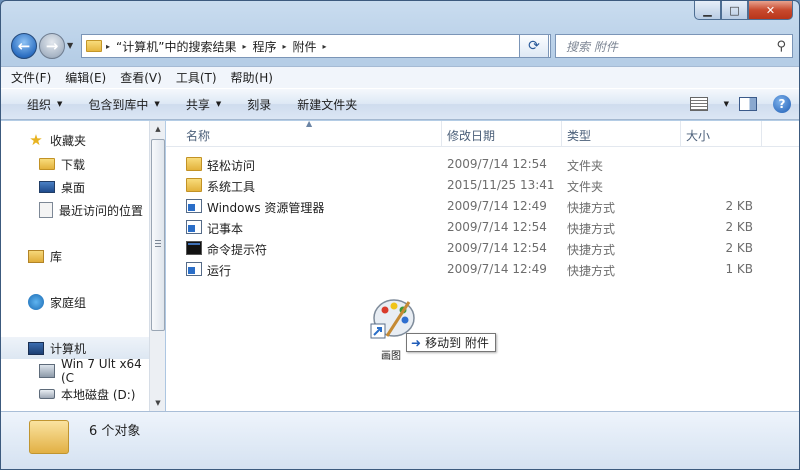  Describe the element at coordinates (231, 166) in the screenshot. I see `file-name: 轻松访问` at that location.